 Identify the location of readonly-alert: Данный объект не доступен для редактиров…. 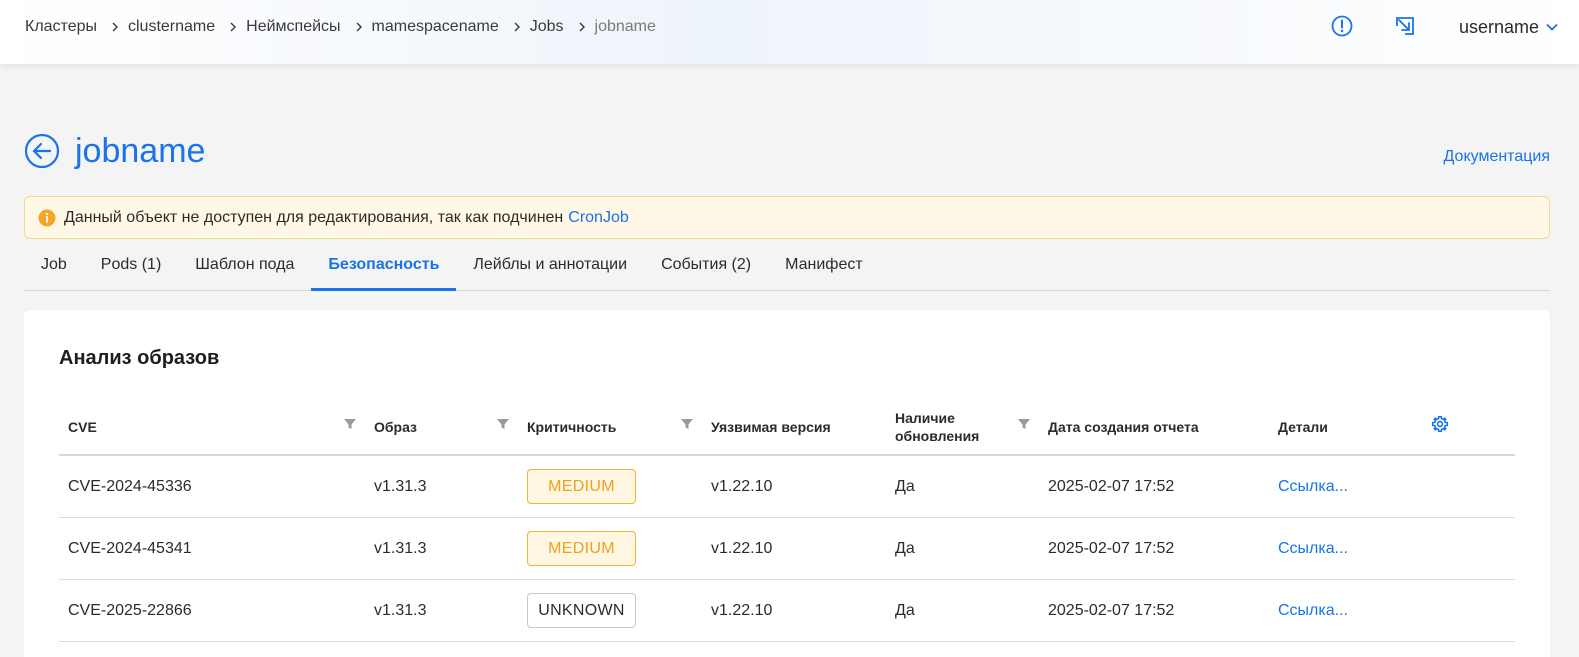
(787, 217).